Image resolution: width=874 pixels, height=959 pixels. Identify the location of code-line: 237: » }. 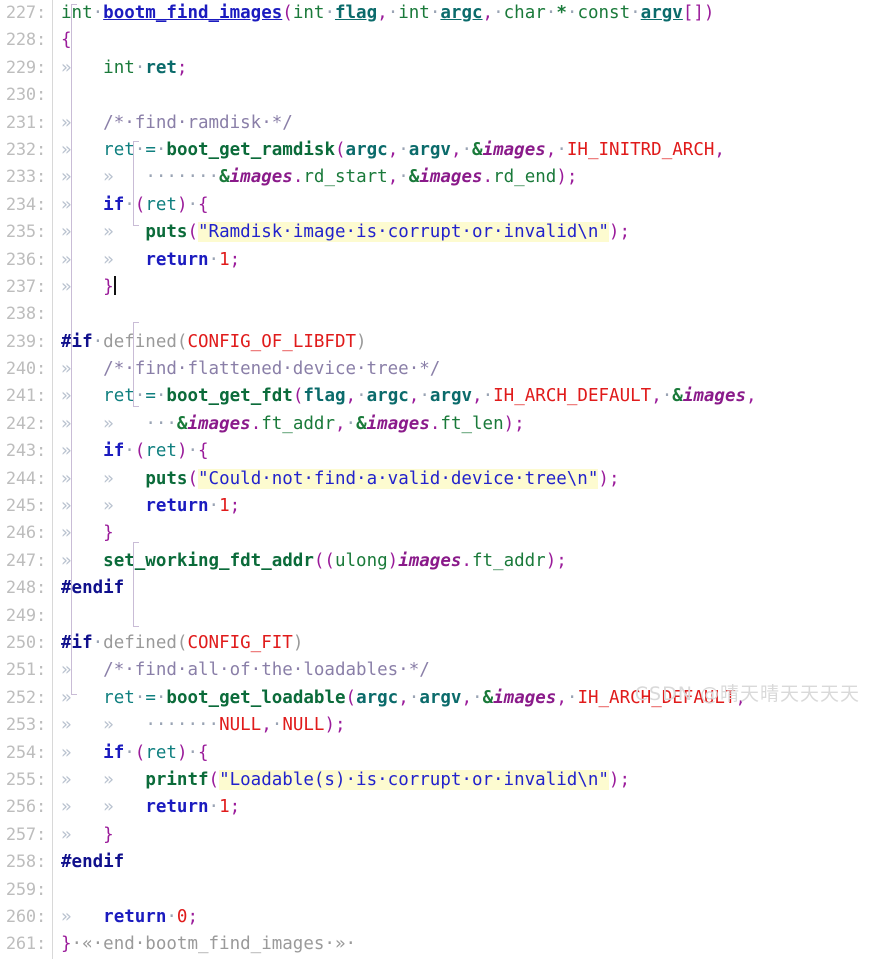
(437, 287).